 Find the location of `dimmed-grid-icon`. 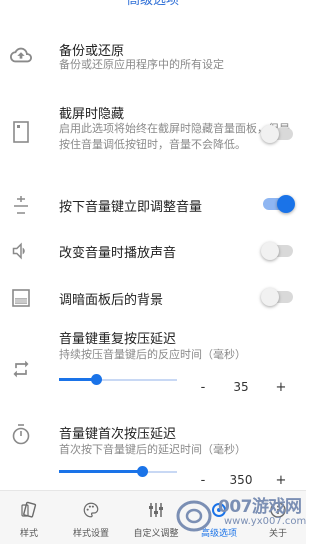

dimmed-grid-icon is located at coordinates (21, 298).